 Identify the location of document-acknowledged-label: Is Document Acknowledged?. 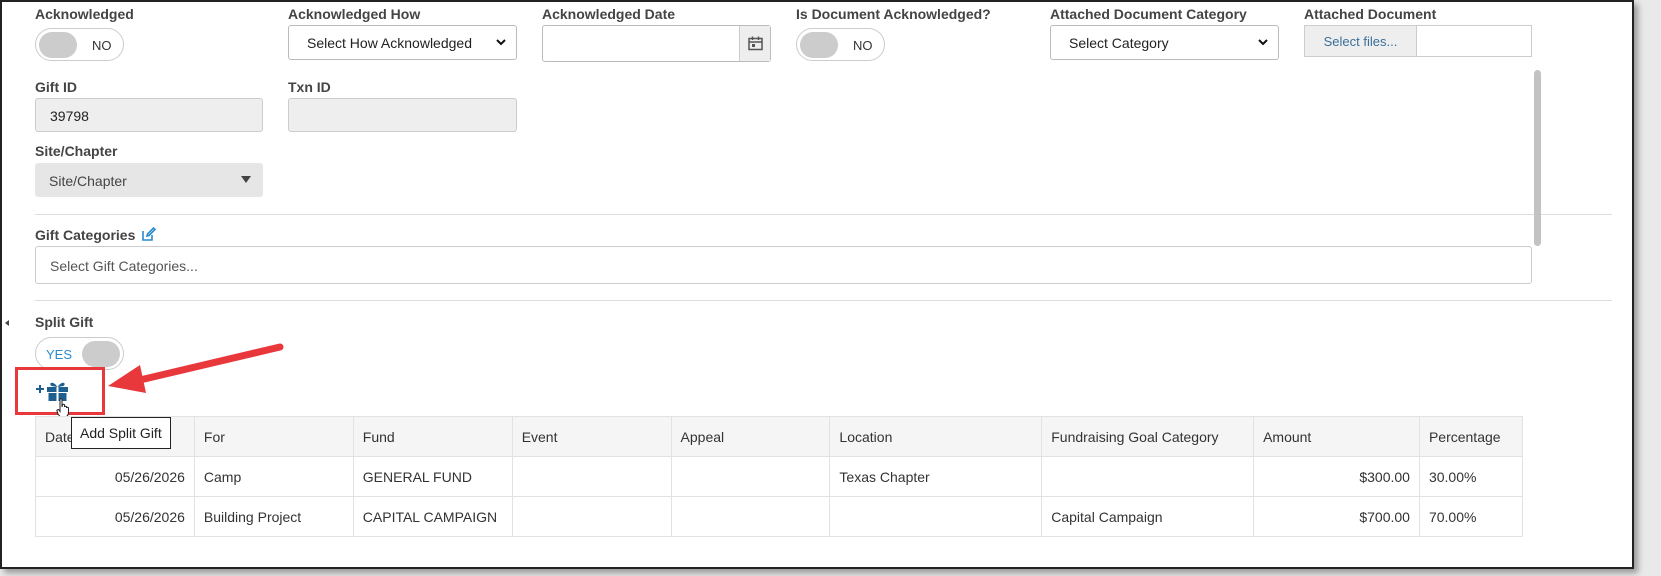
(893, 14).